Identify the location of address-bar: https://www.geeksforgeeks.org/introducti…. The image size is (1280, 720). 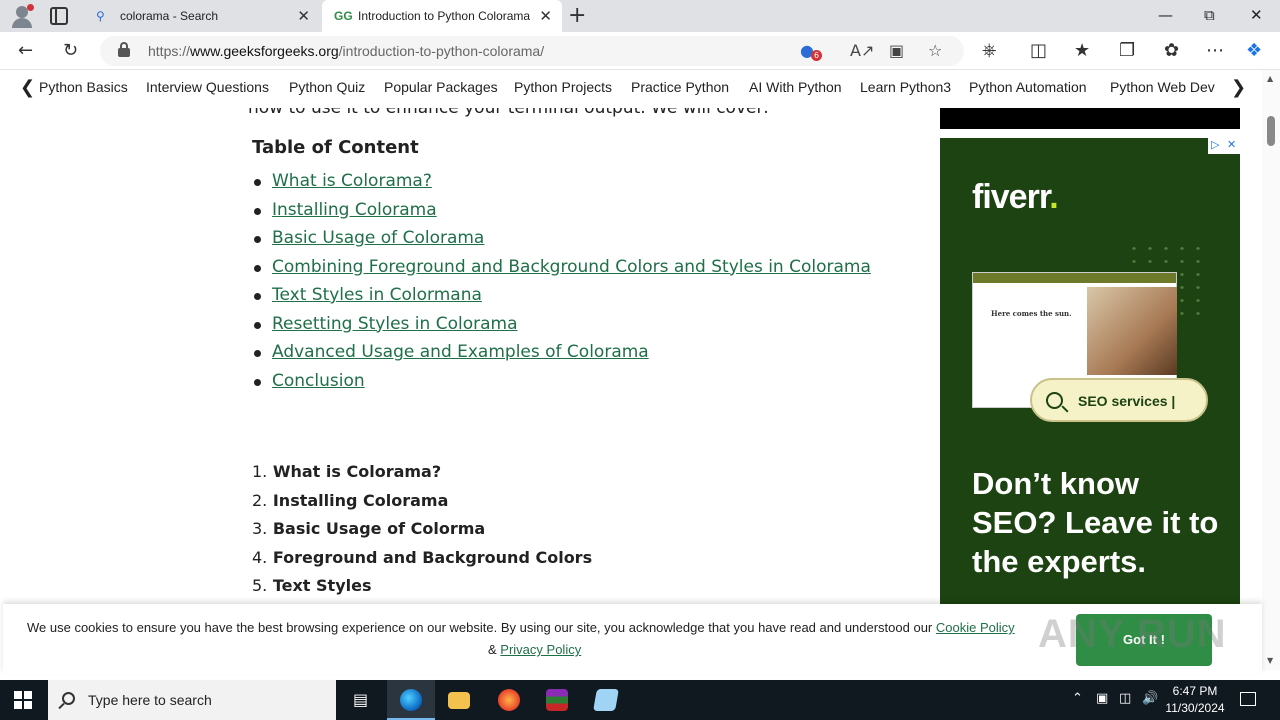
(532, 51).